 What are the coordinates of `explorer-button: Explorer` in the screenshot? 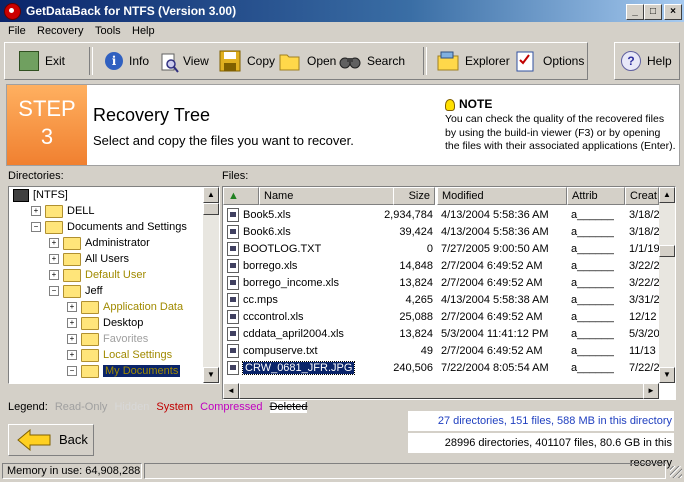 It's located at (473, 61).